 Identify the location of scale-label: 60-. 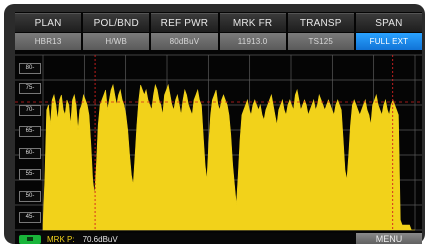
(30, 153).